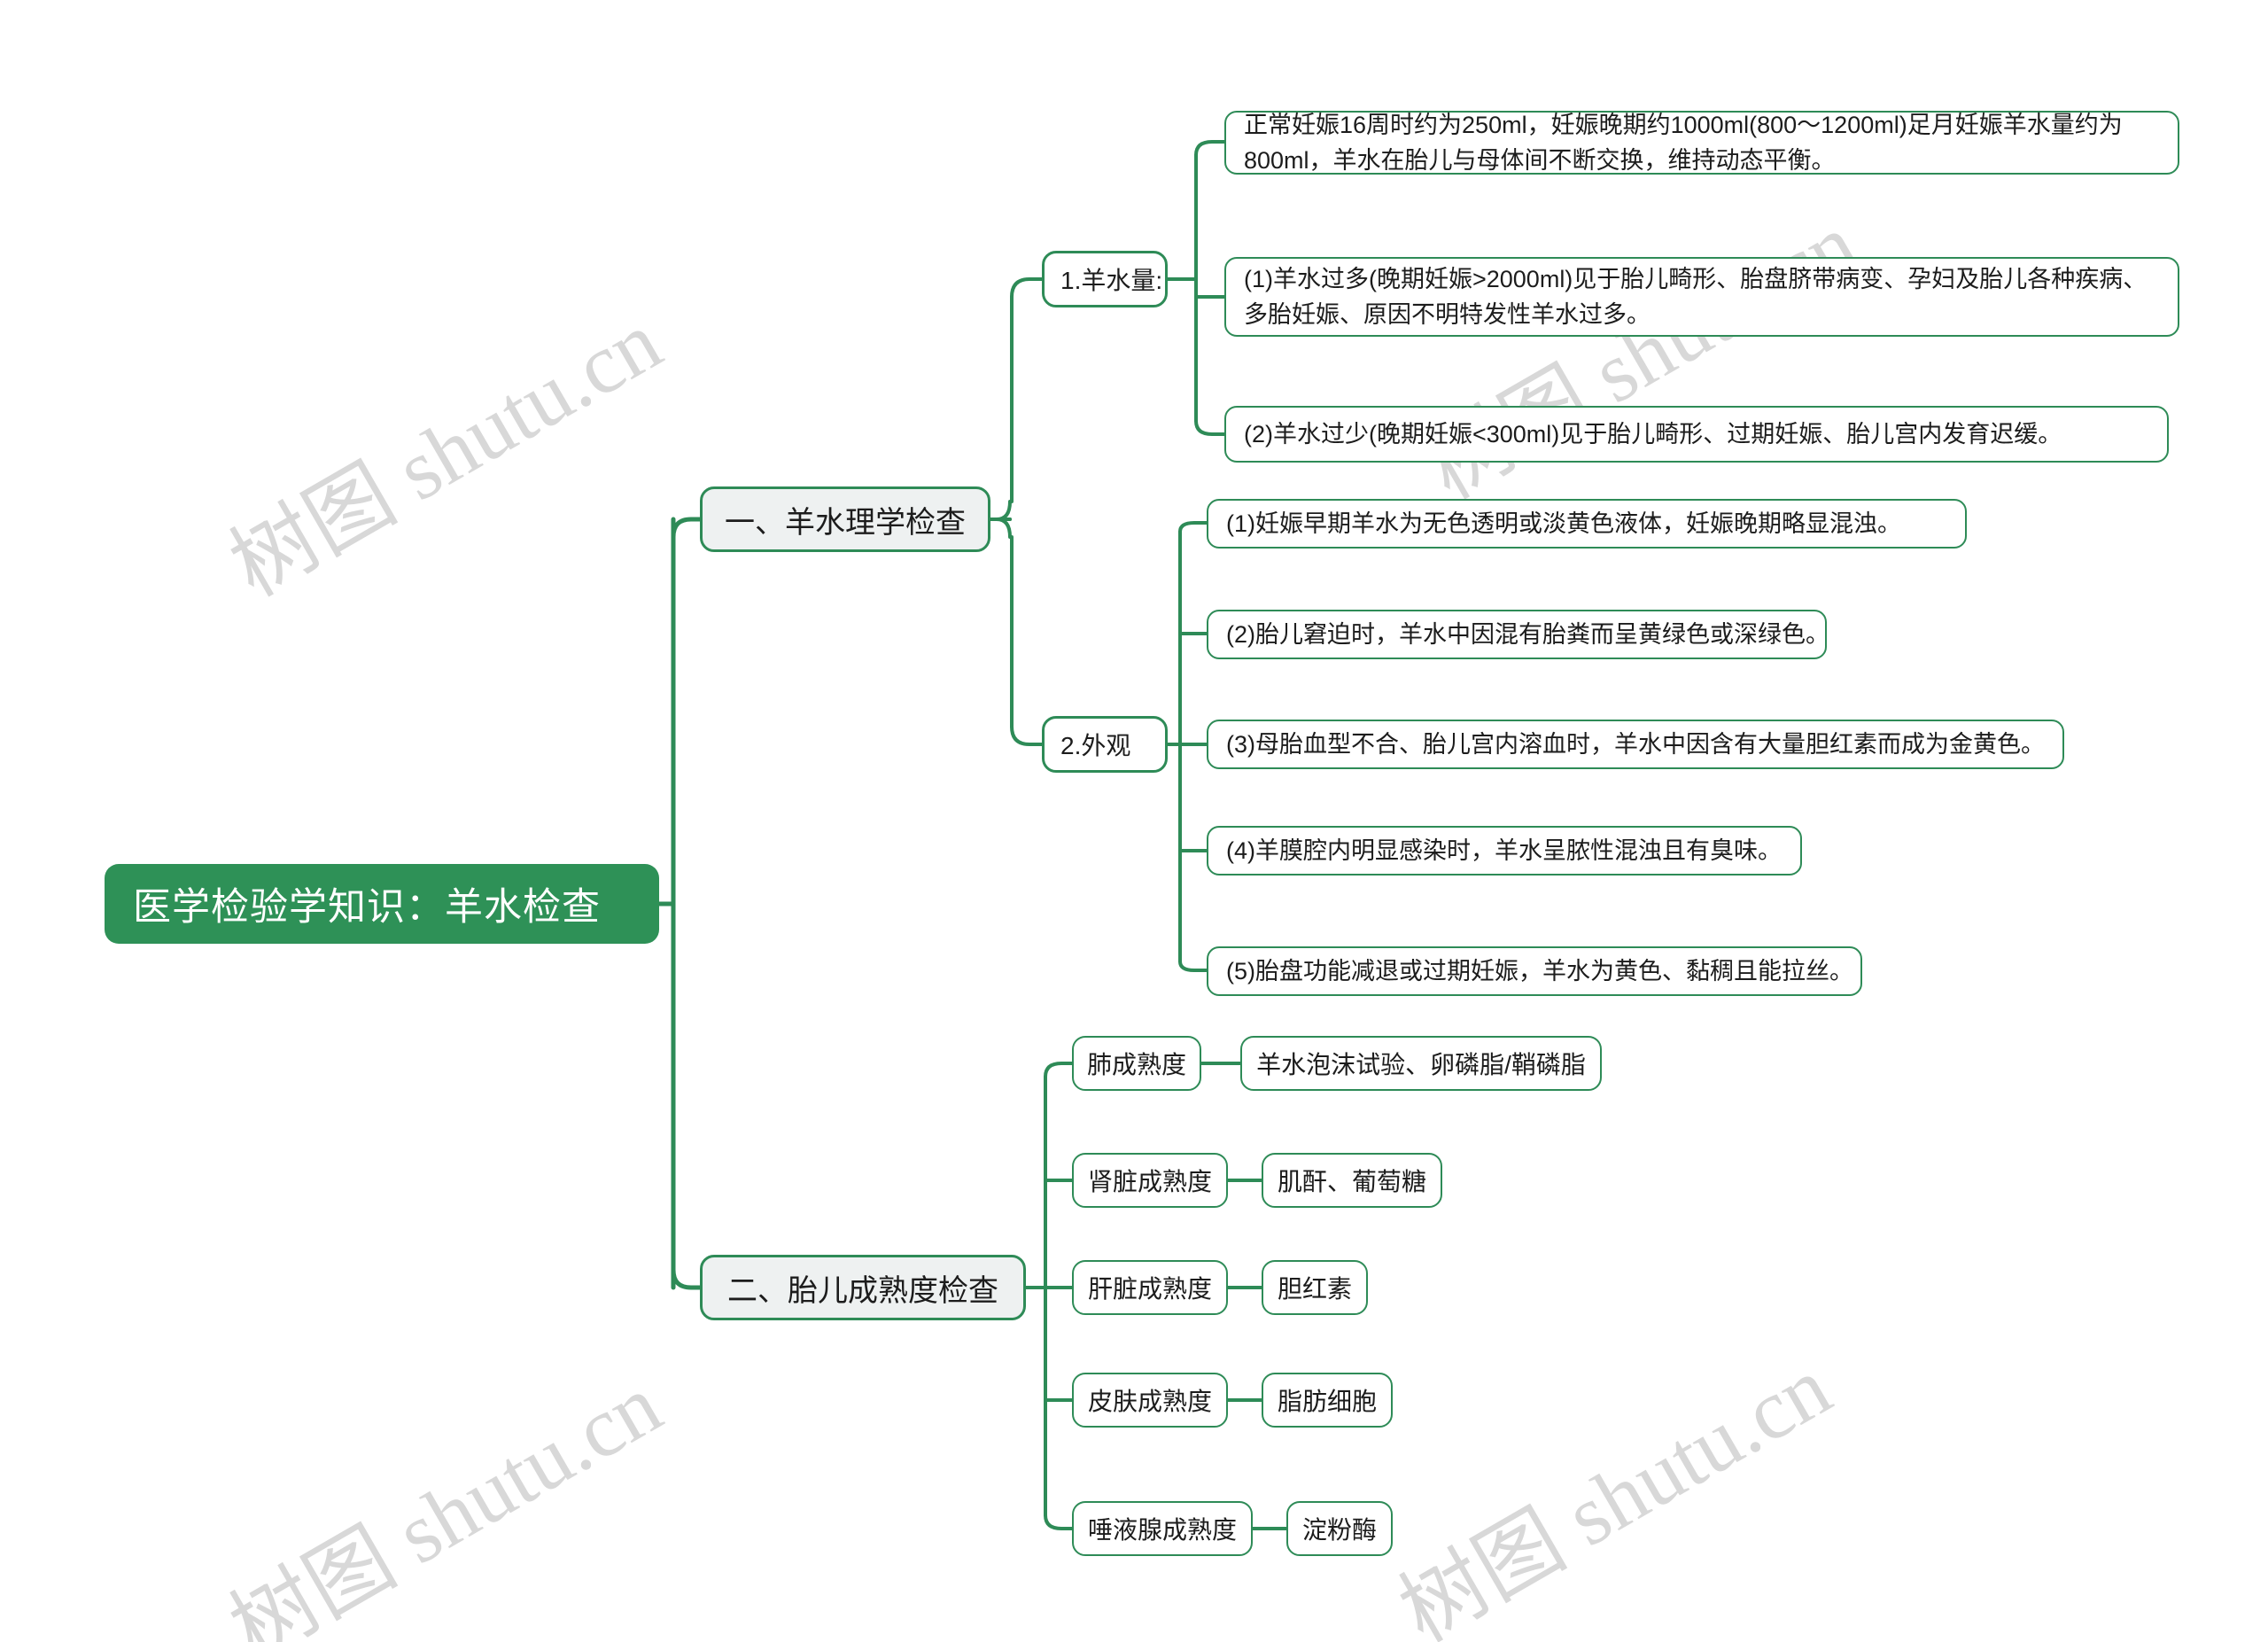 The image size is (2268, 1642). I want to click on detail-node-text: 胆红素, so click(1315, 1289).